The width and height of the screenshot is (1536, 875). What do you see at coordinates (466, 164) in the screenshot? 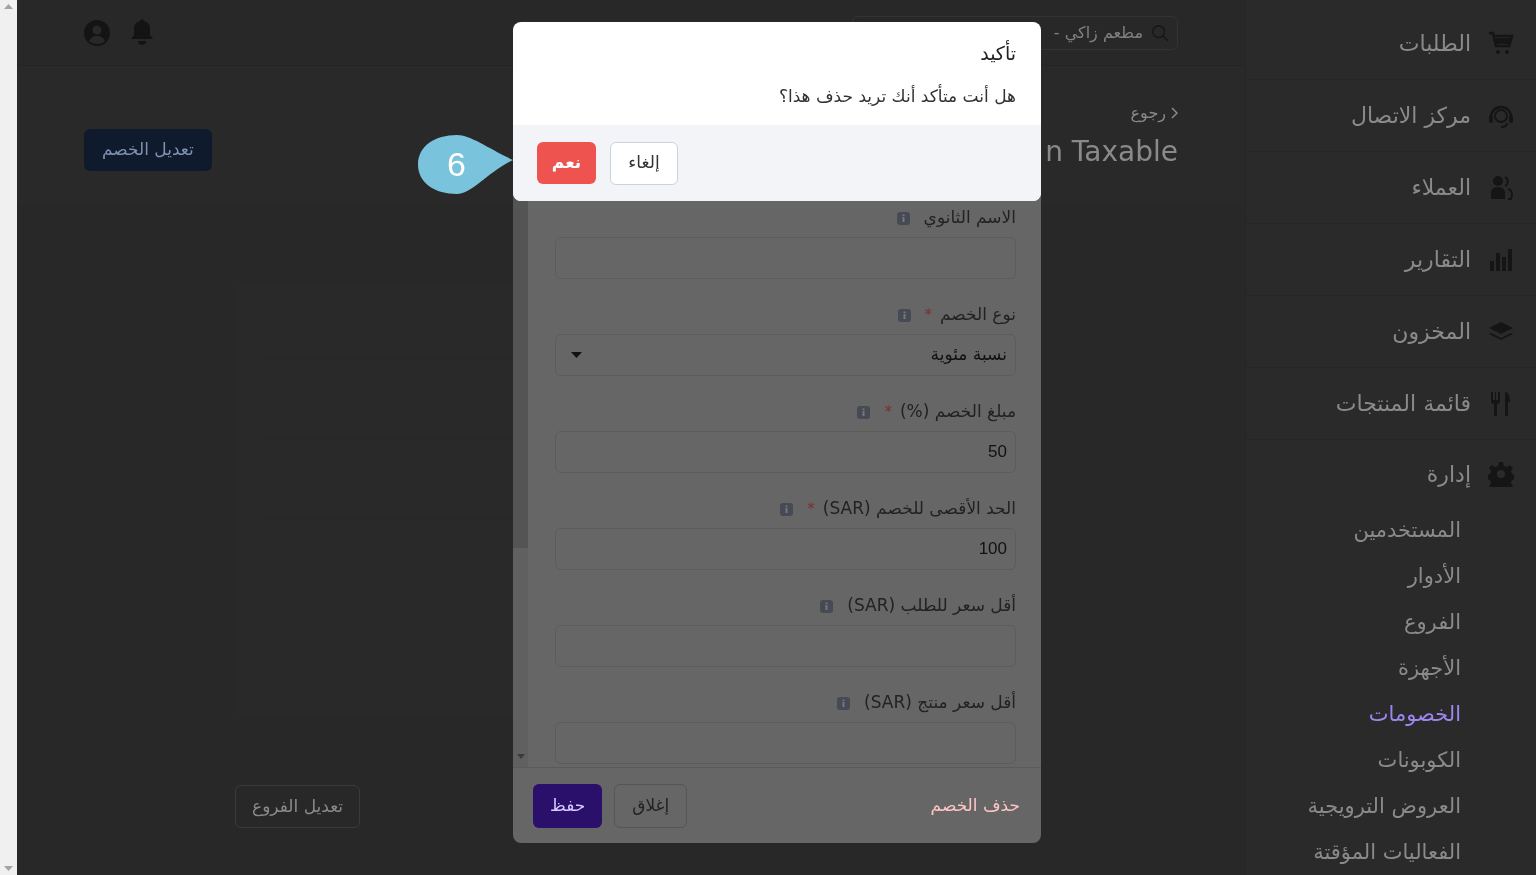
I see `step-callout: 6` at bounding box center [466, 164].